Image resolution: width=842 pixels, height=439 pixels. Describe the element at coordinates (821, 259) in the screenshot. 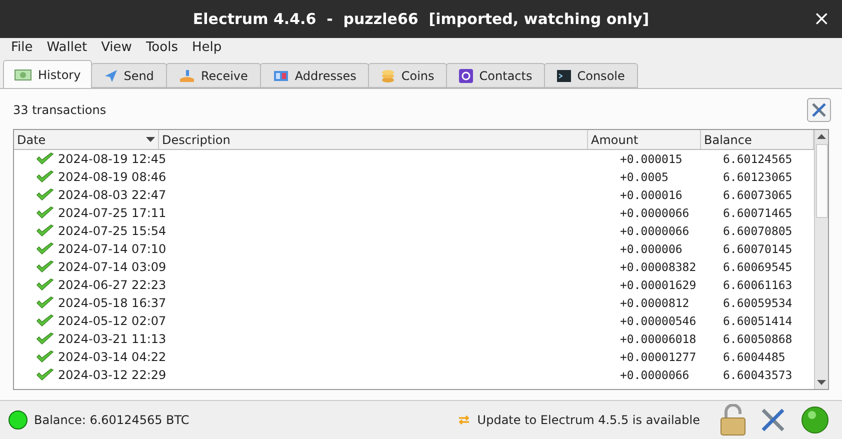

I see `scrollbar` at that location.